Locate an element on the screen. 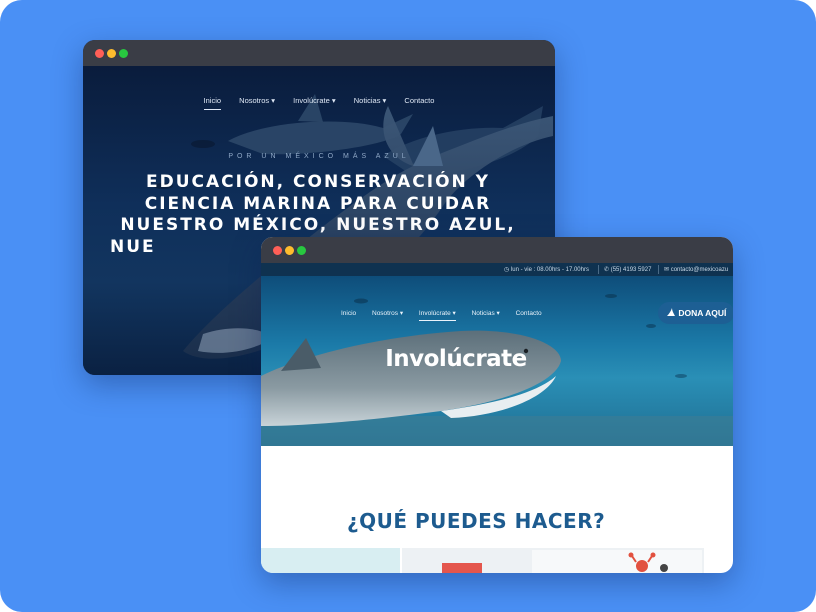 This screenshot has height=612, width=816. headline-line: EDUCACIÓN, CONSERVACIÓN Y is located at coordinates (318, 182).